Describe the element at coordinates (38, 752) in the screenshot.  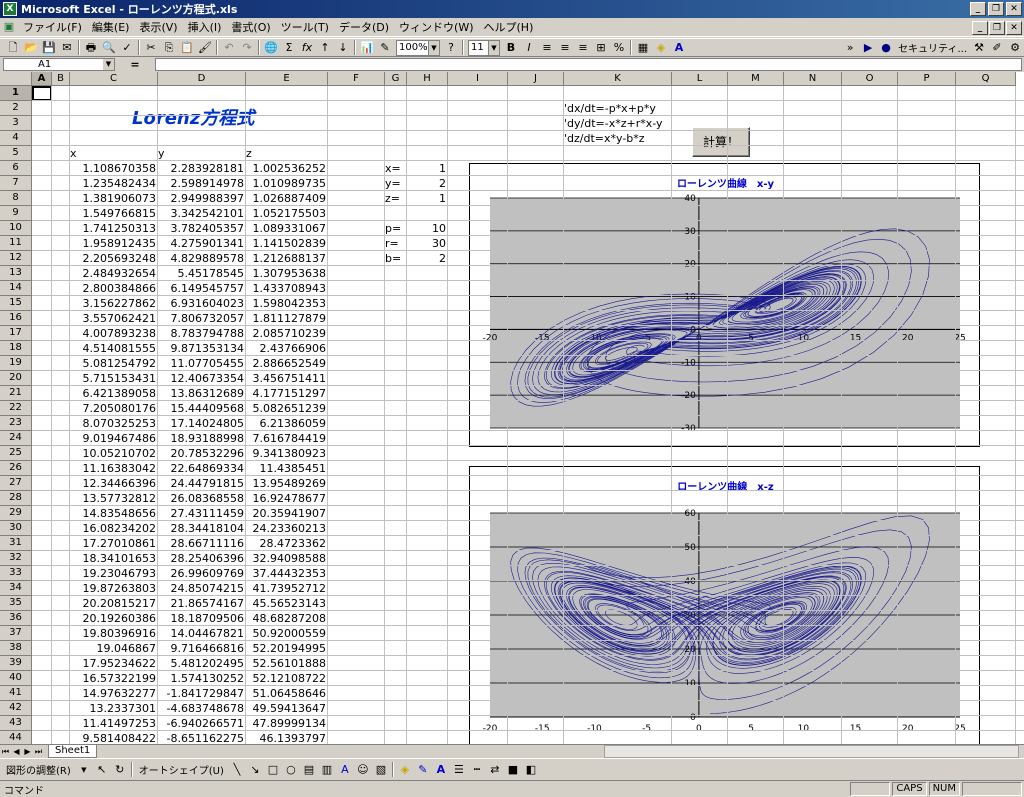
I see `last-sheet-icon: ⏭` at that location.